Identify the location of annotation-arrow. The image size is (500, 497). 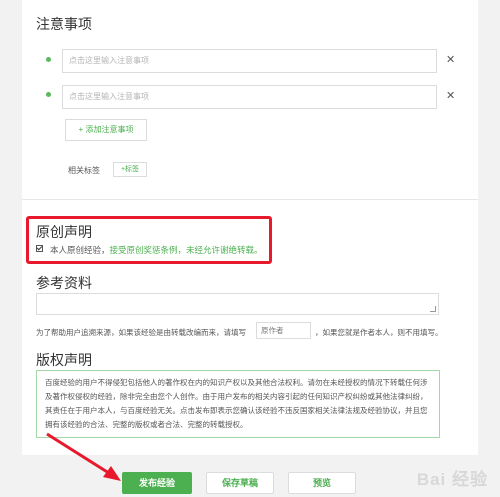
(83, 456).